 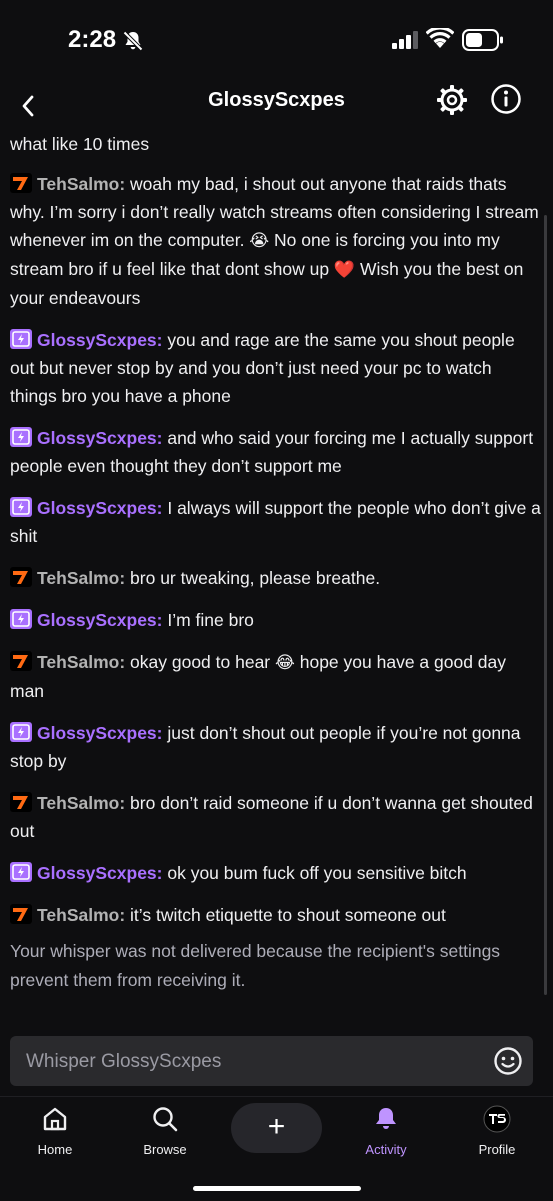 What do you see at coordinates (276, 620) in the screenshot?
I see `chat-message: GlossyScxpes: I’m fine bro` at bounding box center [276, 620].